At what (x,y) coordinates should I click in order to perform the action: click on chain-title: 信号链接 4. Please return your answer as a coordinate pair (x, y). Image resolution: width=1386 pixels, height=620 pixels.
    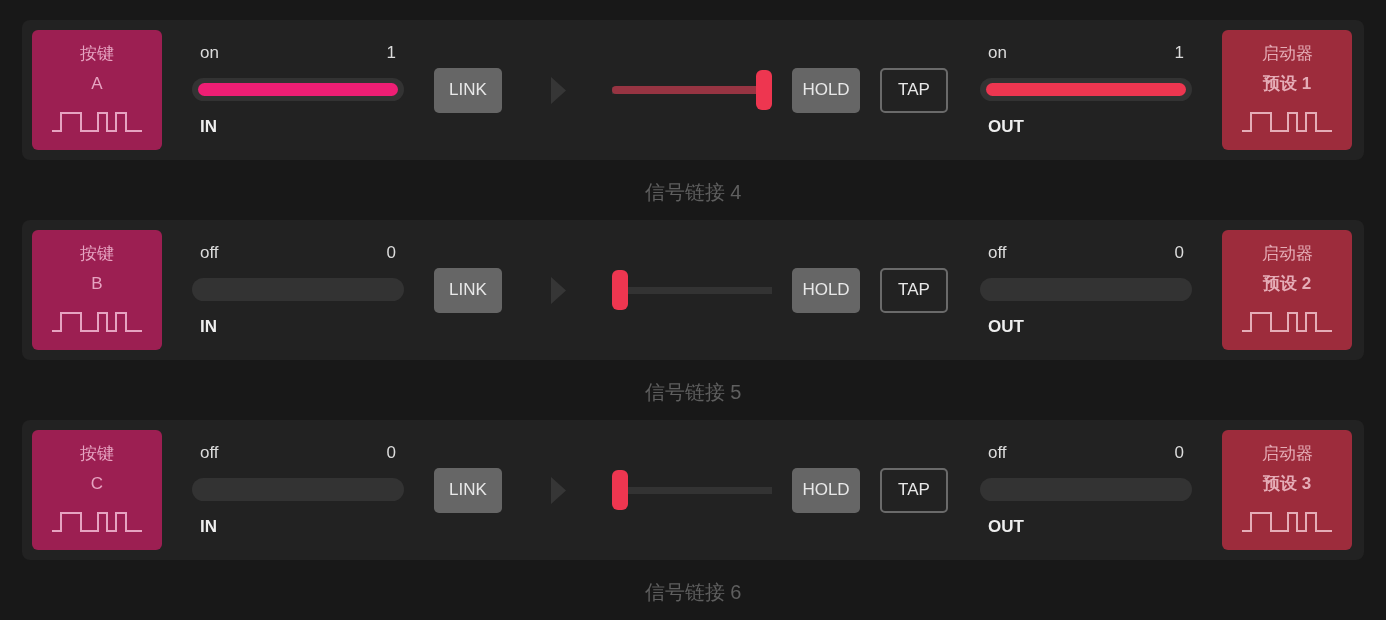
    Looking at the image, I should click on (693, 192).